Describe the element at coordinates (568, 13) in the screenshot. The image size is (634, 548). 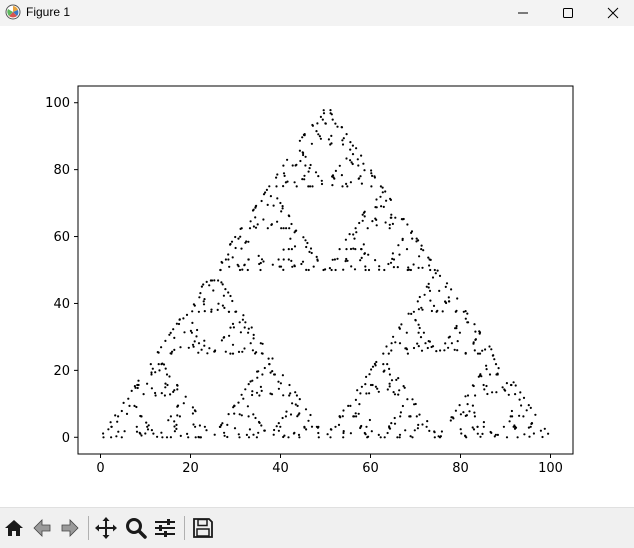
I see `maximize-button` at that location.